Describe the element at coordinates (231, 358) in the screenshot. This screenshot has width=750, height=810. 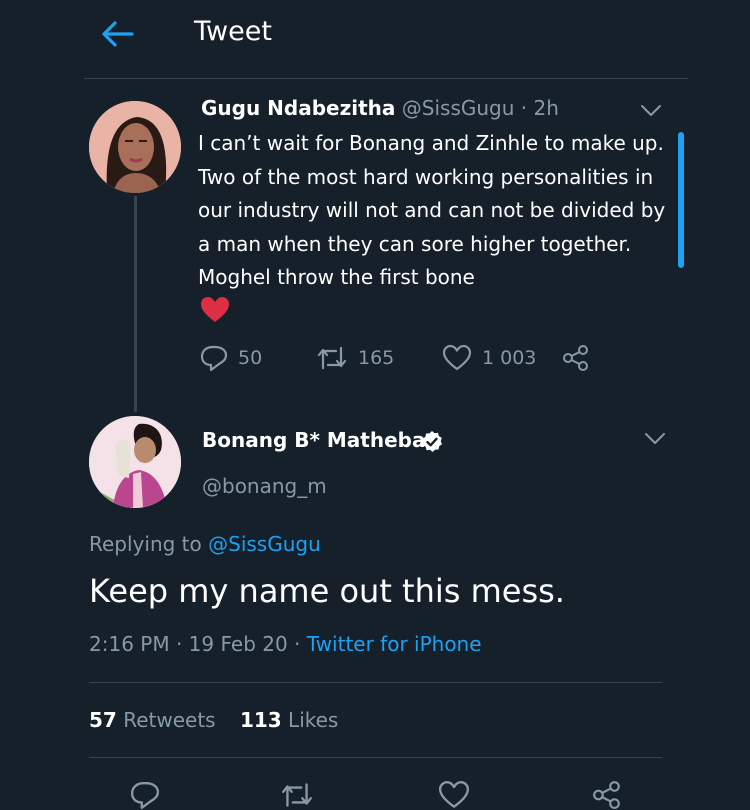
I see `reply-action: 50` at that location.